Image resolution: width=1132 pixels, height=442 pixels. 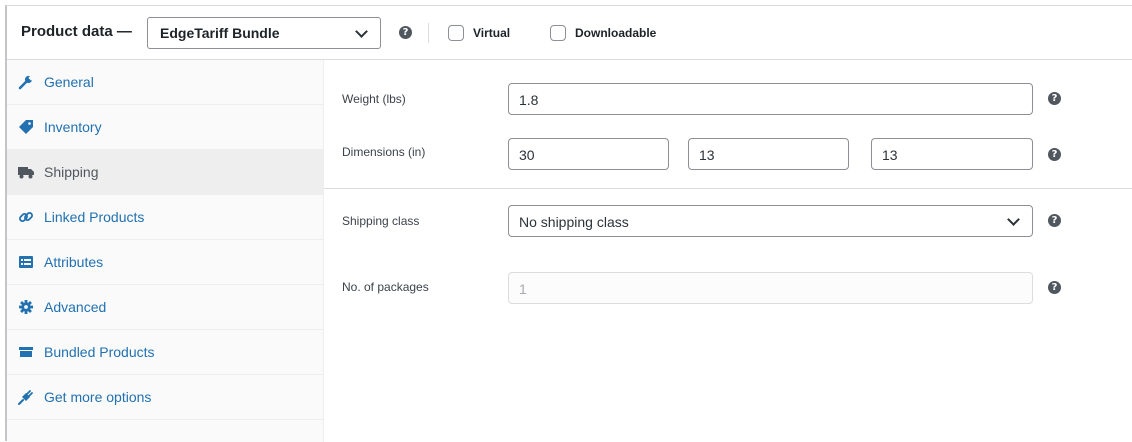 What do you see at coordinates (165, 217) in the screenshot?
I see `tab-linked-products: Linked Products` at bounding box center [165, 217].